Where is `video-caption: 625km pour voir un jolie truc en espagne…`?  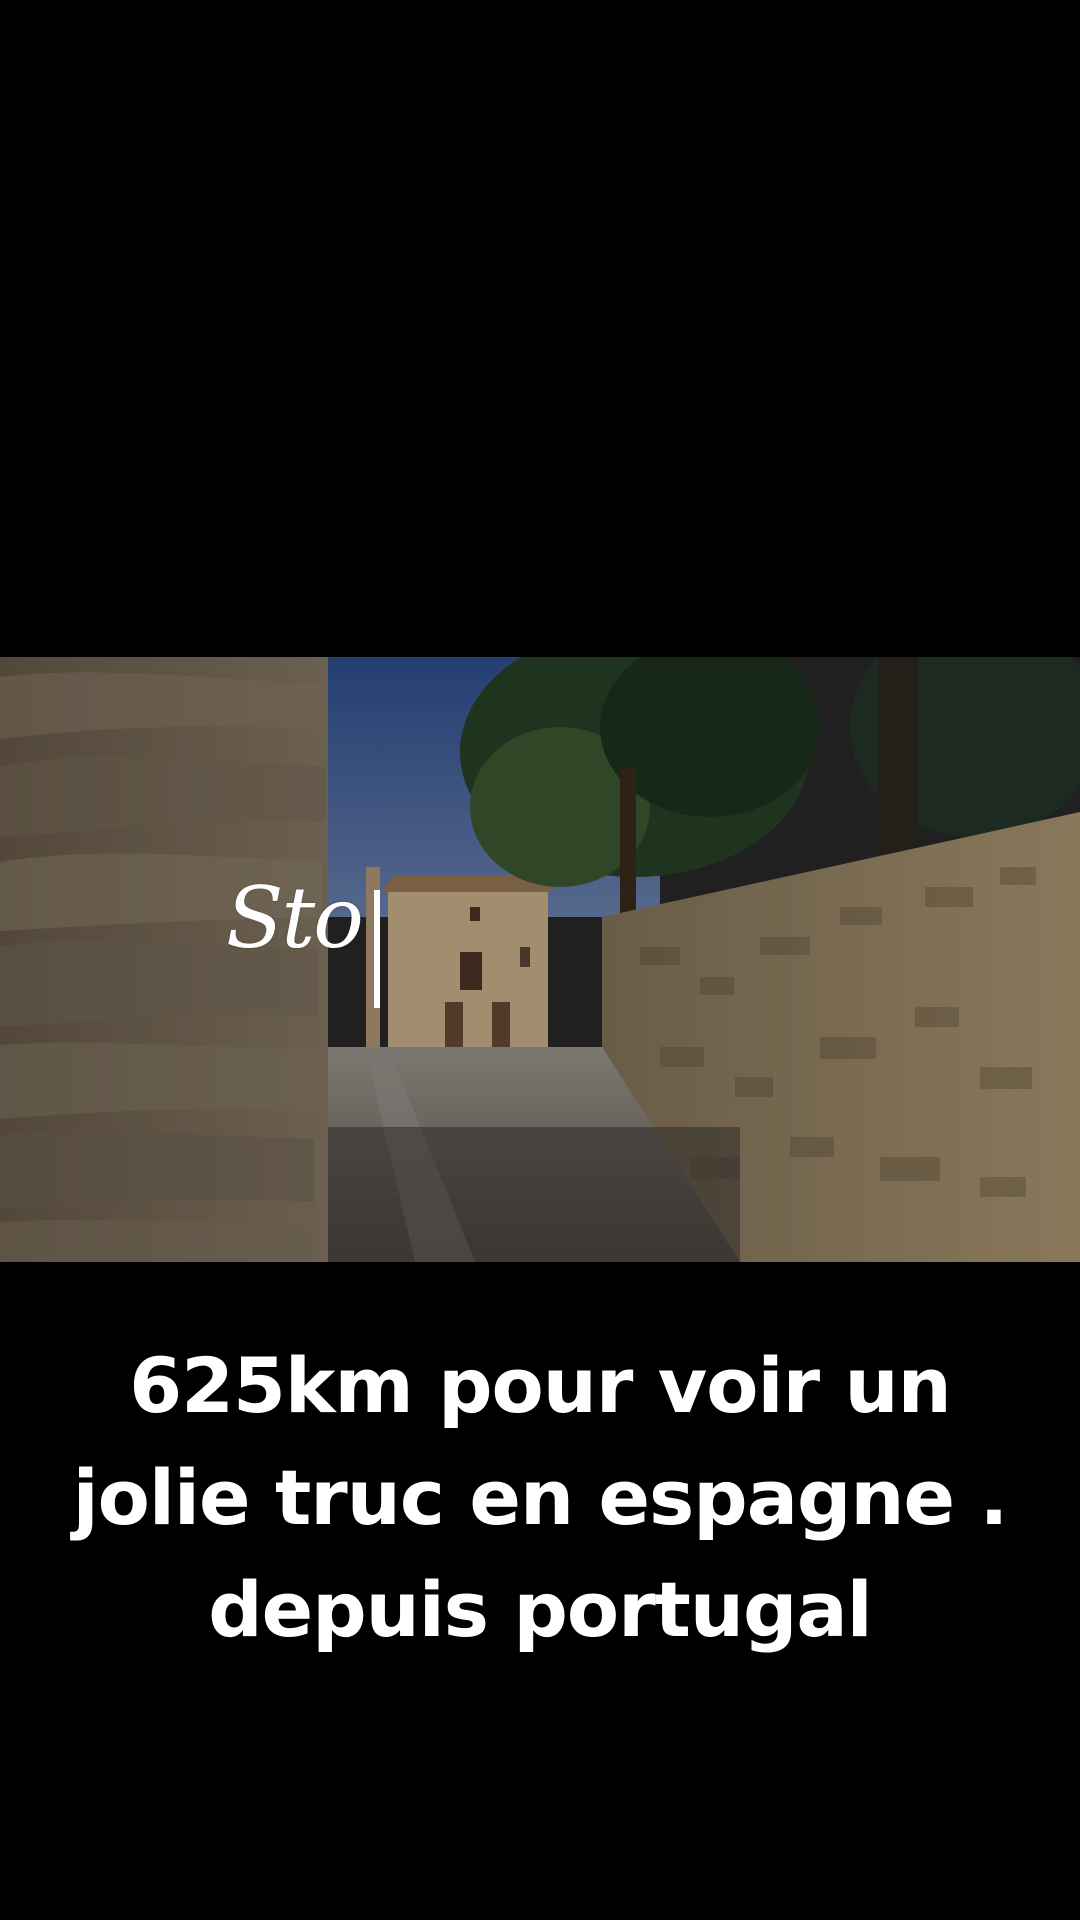 video-caption: 625km pour voir un jolie truc en espagne… is located at coordinates (540, 1497).